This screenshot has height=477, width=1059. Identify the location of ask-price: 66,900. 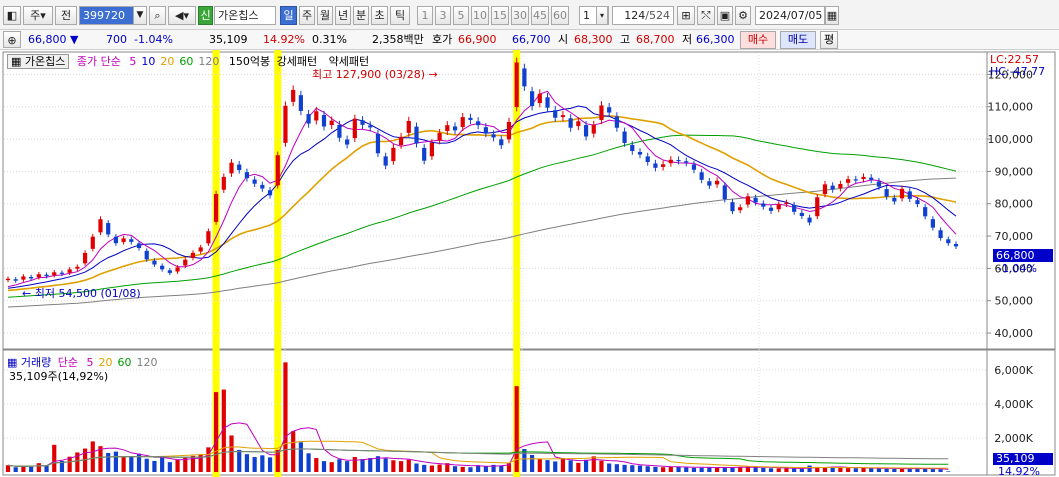
(477, 39).